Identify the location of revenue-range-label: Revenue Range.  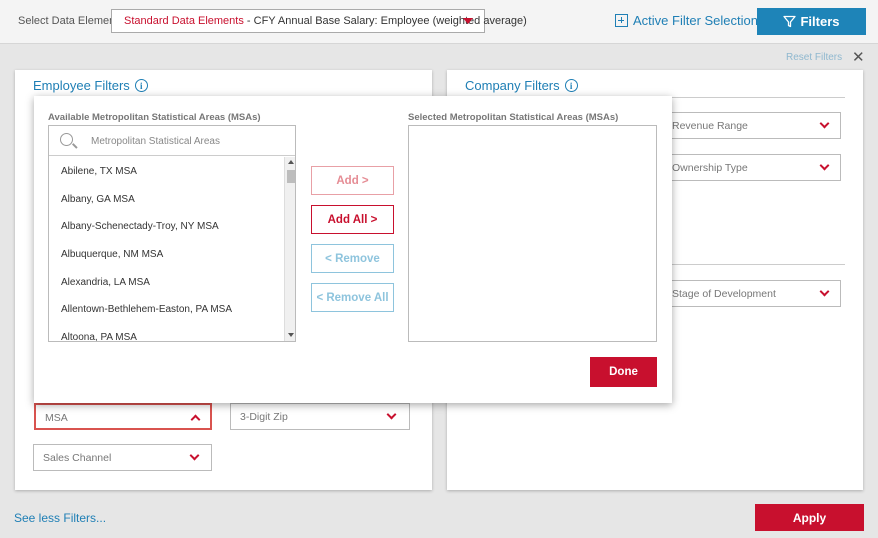
(710, 126).